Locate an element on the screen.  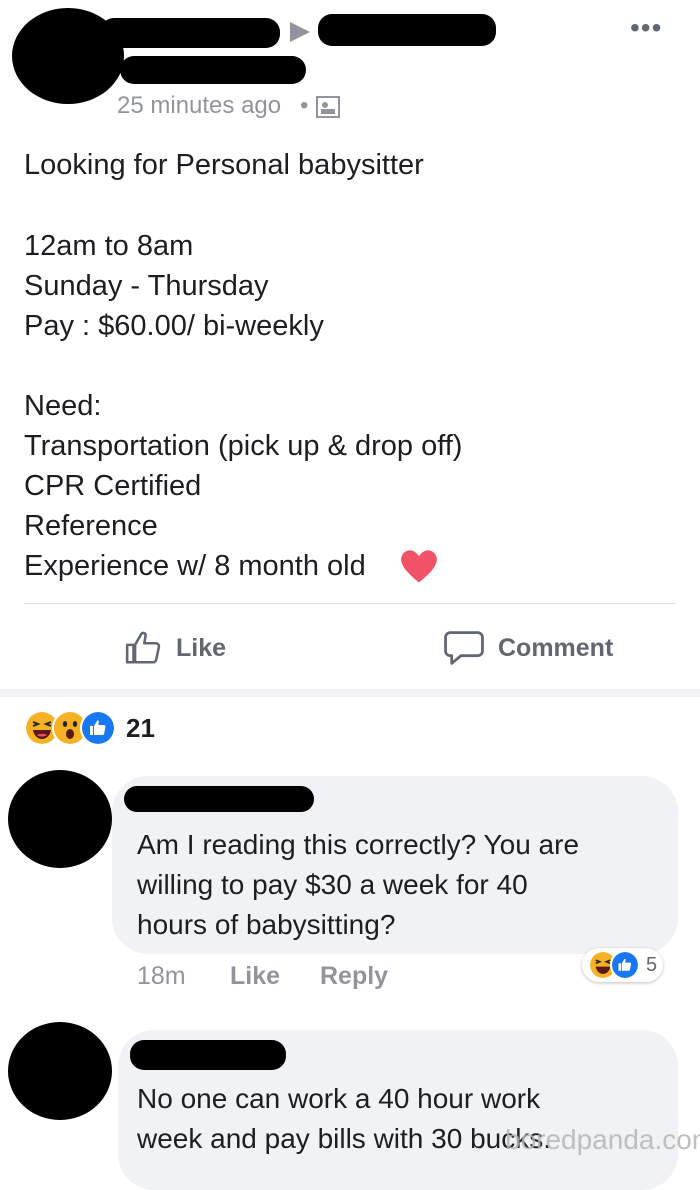
comment-label: Comment is located at coordinates (556, 647).